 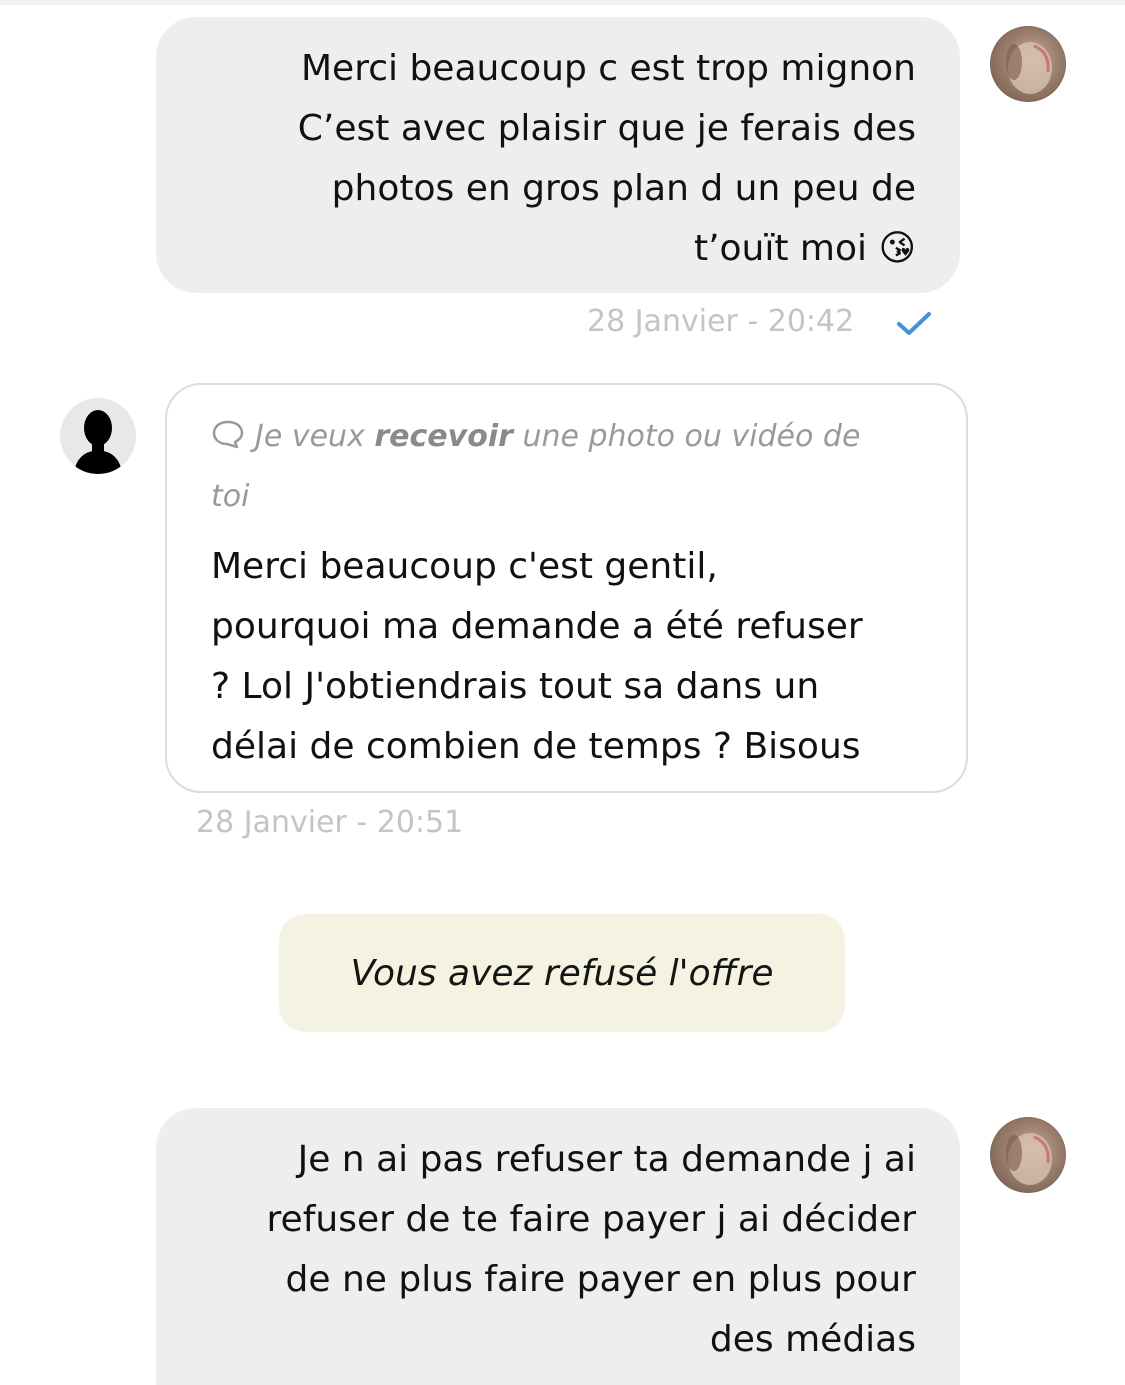 I want to click on top-divider, so click(x=562, y=2).